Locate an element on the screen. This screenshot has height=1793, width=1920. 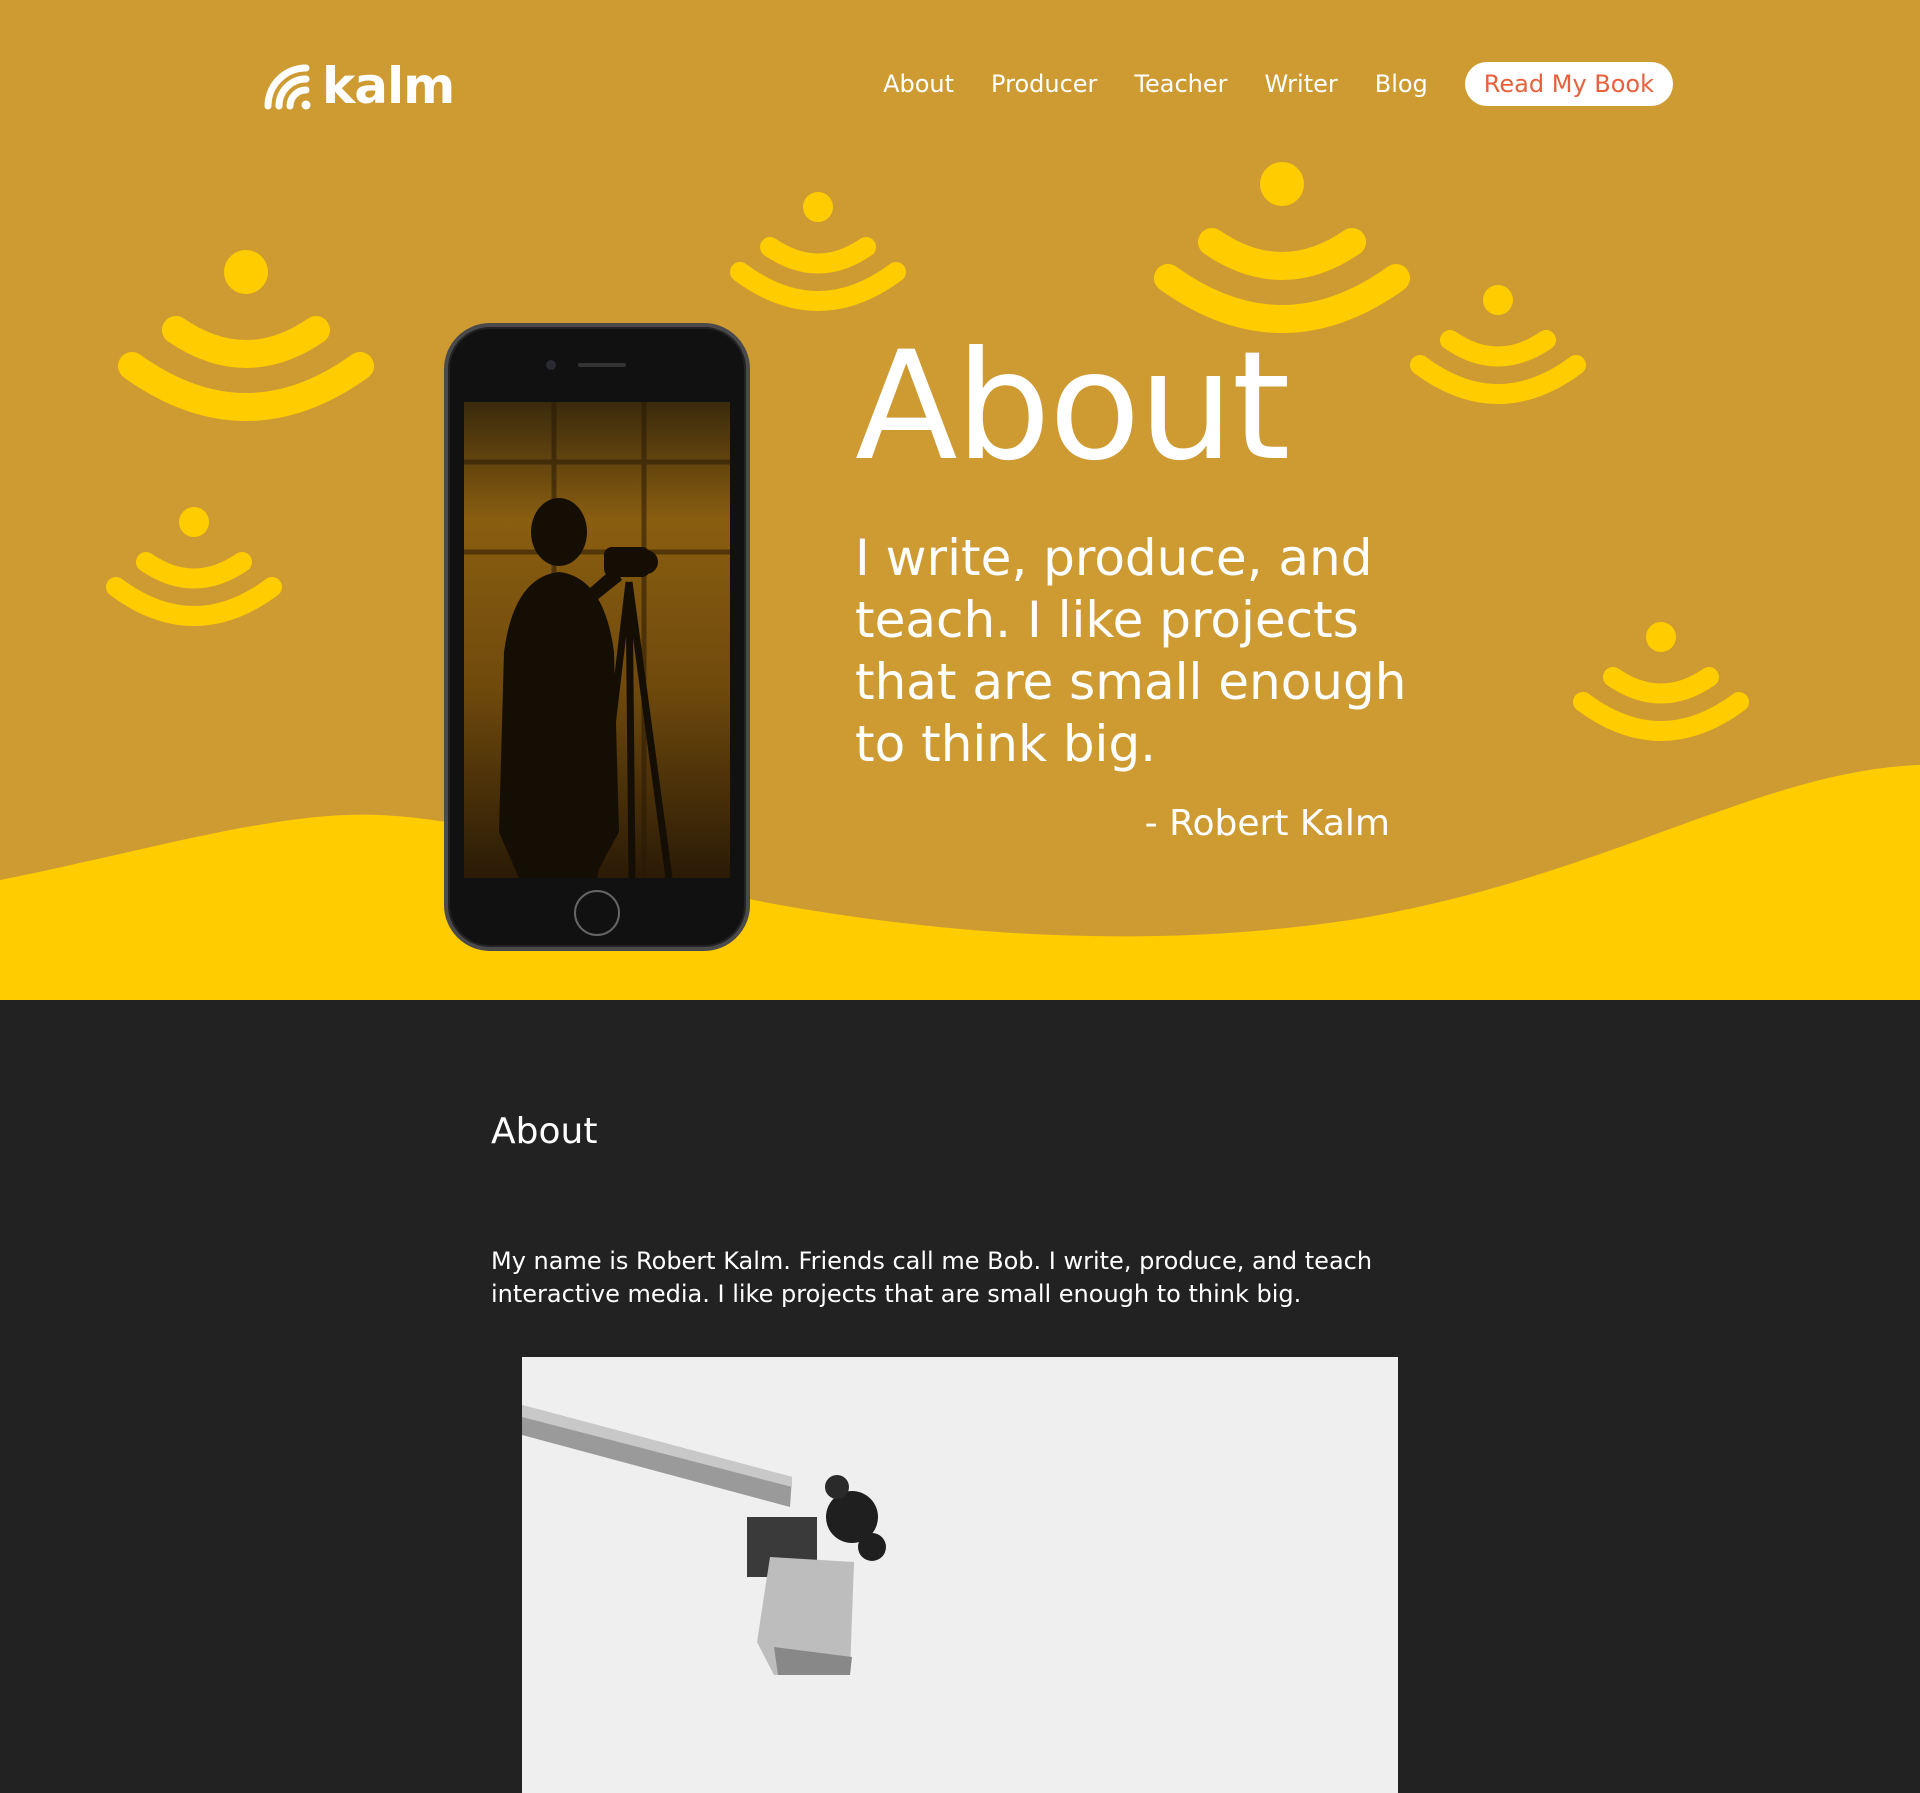
phone-mockup is located at coordinates (597, 637).